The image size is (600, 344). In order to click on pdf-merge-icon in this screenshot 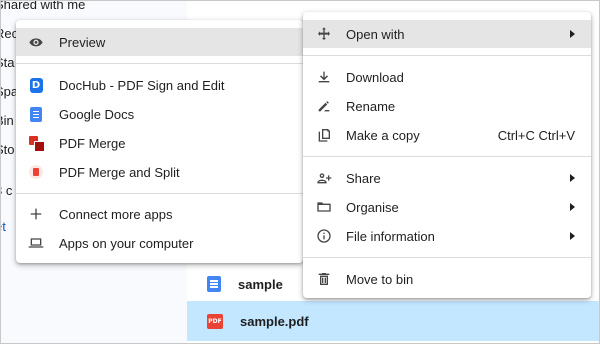, I will do `click(36, 143)`.